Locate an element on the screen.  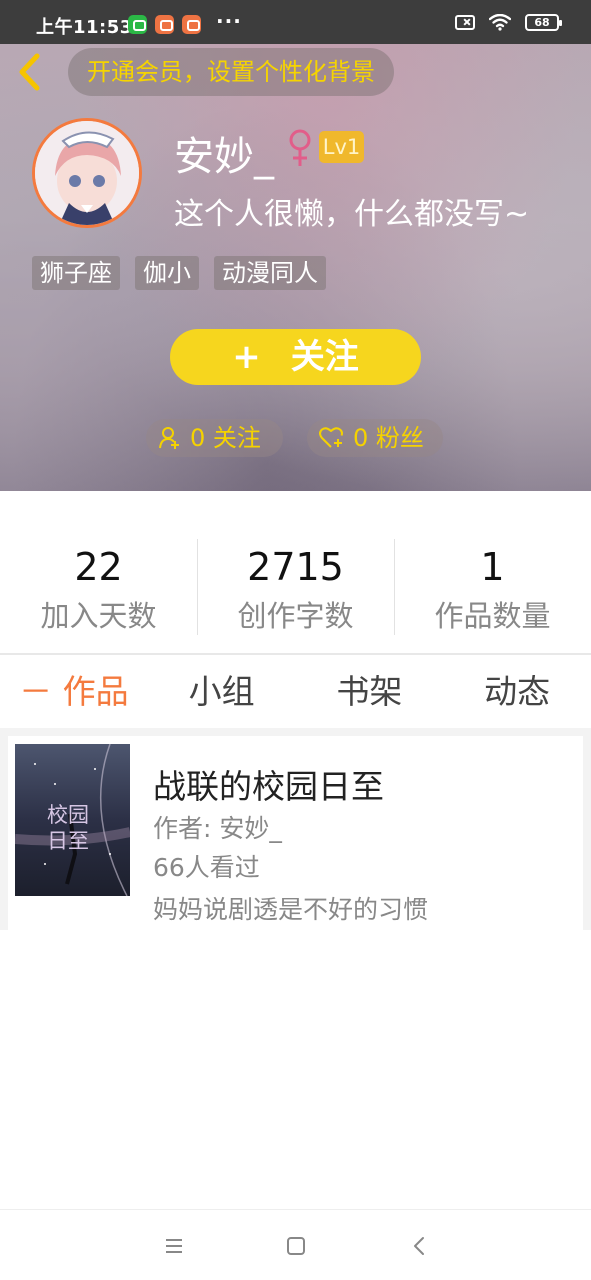
plus-icon: + is located at coordinates (246, 357).